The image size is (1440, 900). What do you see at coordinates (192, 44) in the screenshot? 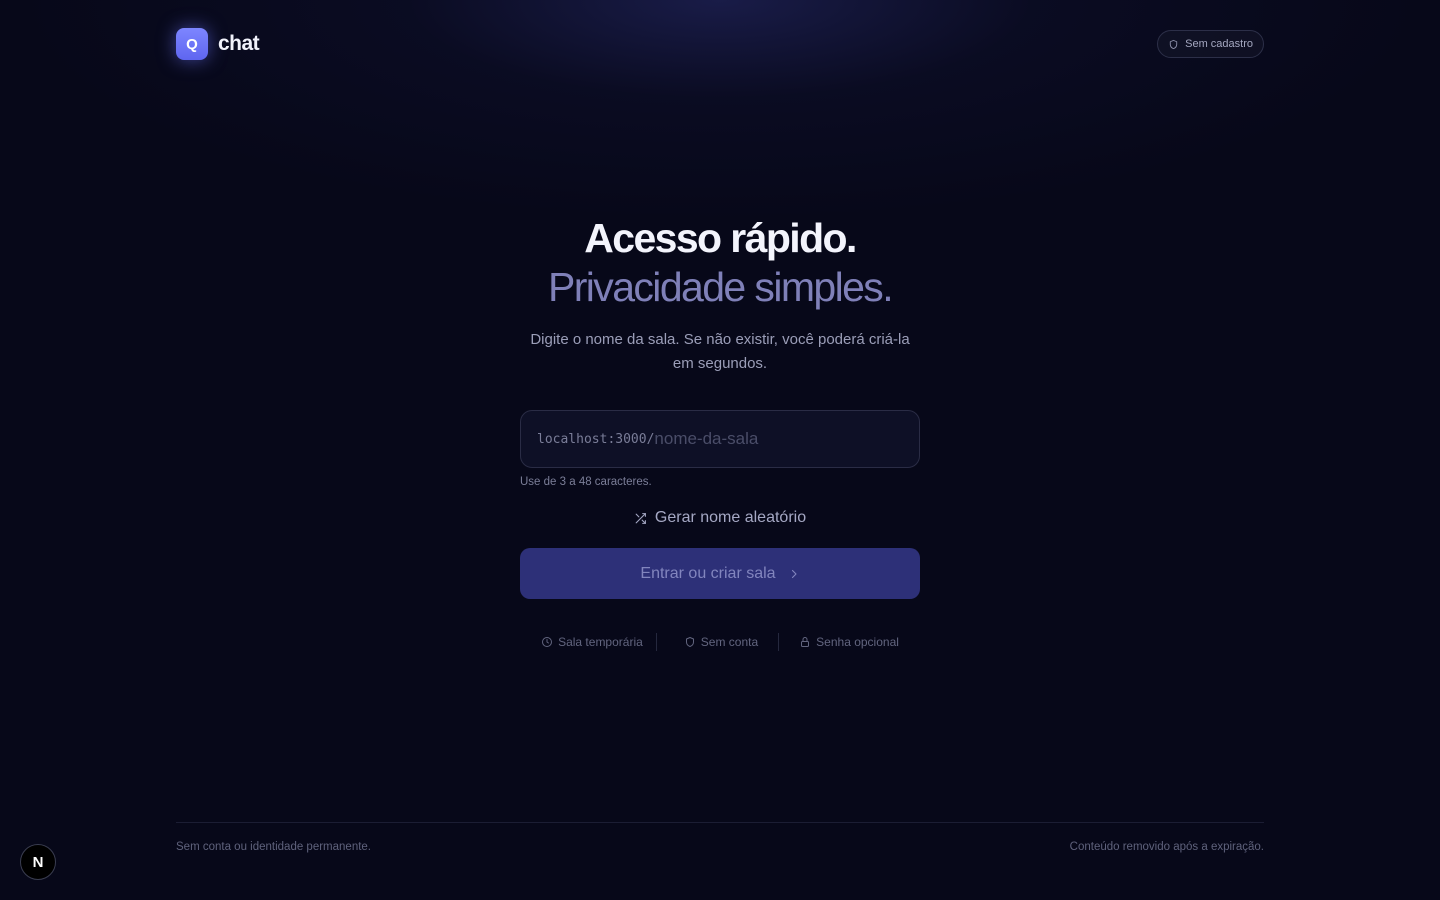
I see `logo-icon: Q` at bounding box center [192, 44].